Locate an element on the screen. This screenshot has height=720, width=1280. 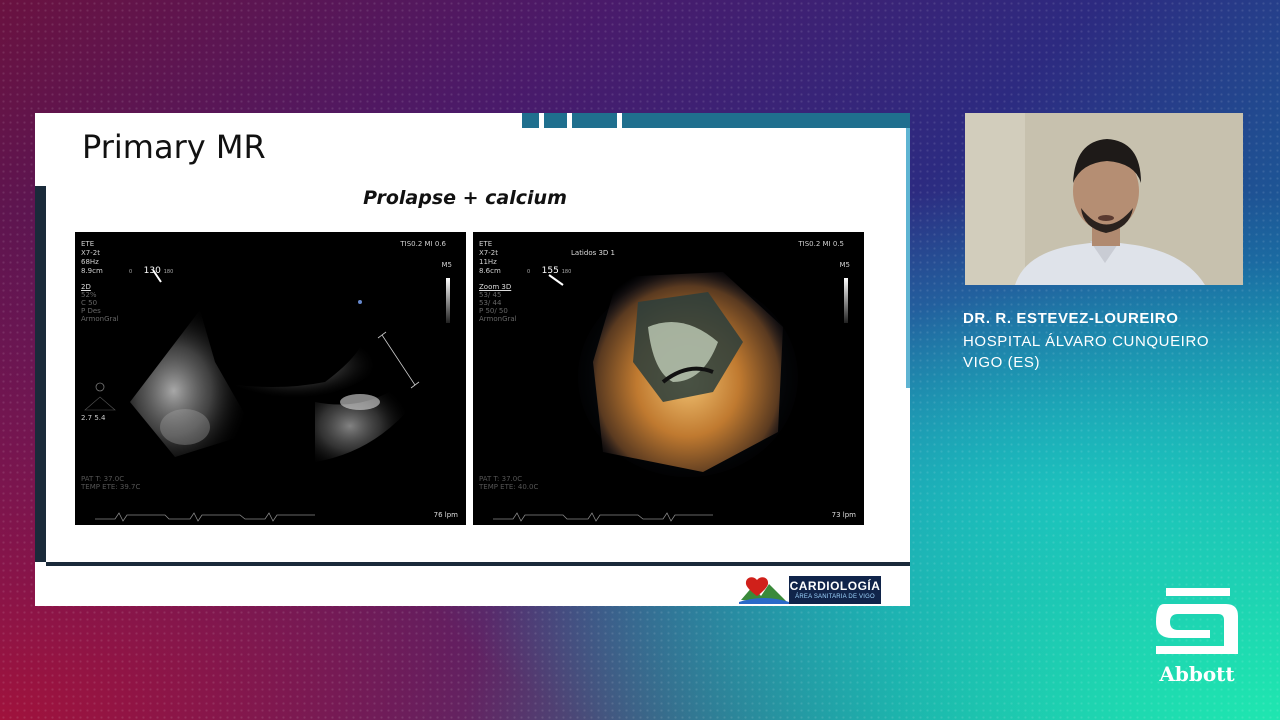
speaker-video is located at coordinates (1104, 199).